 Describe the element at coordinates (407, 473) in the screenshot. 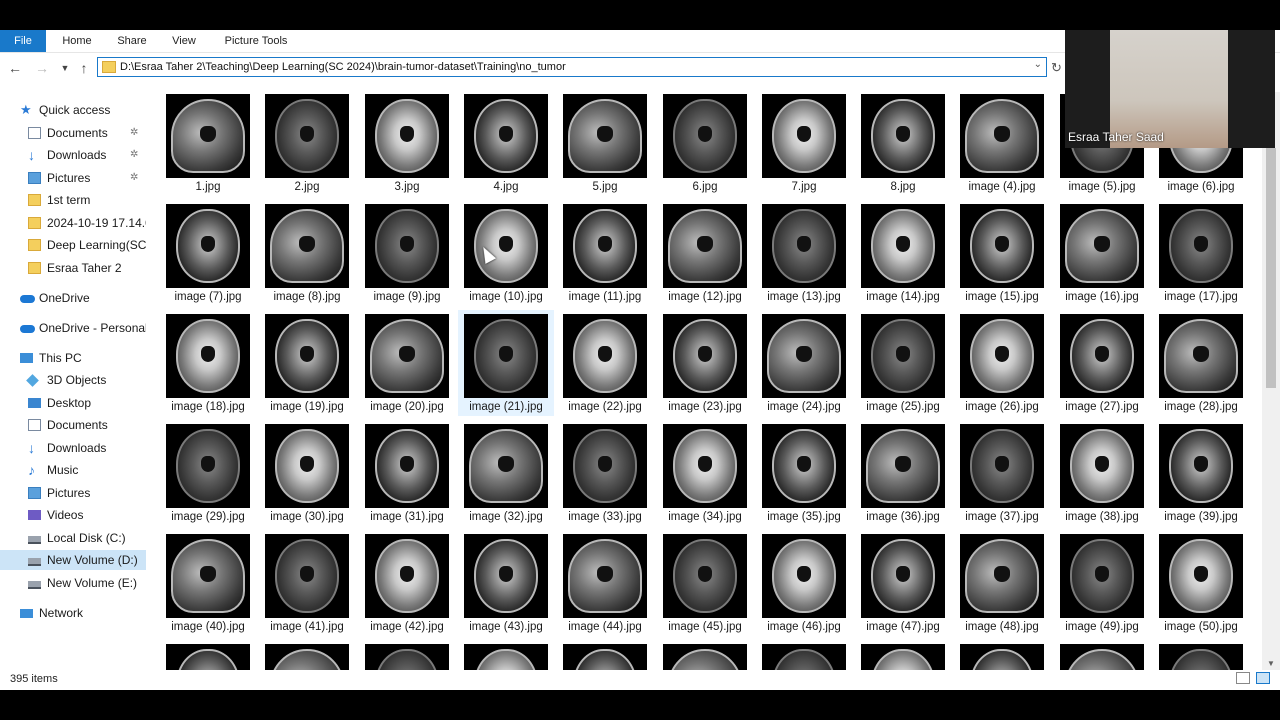

I see `file-item: image (31).jpg` at that location.